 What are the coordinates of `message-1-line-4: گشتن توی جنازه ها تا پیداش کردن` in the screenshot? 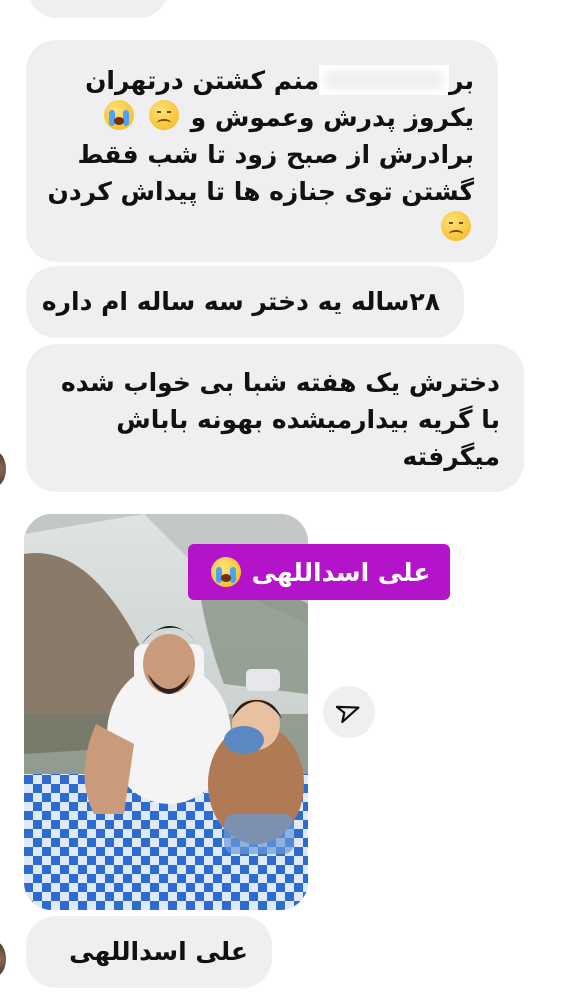 It's located at (261, 191).